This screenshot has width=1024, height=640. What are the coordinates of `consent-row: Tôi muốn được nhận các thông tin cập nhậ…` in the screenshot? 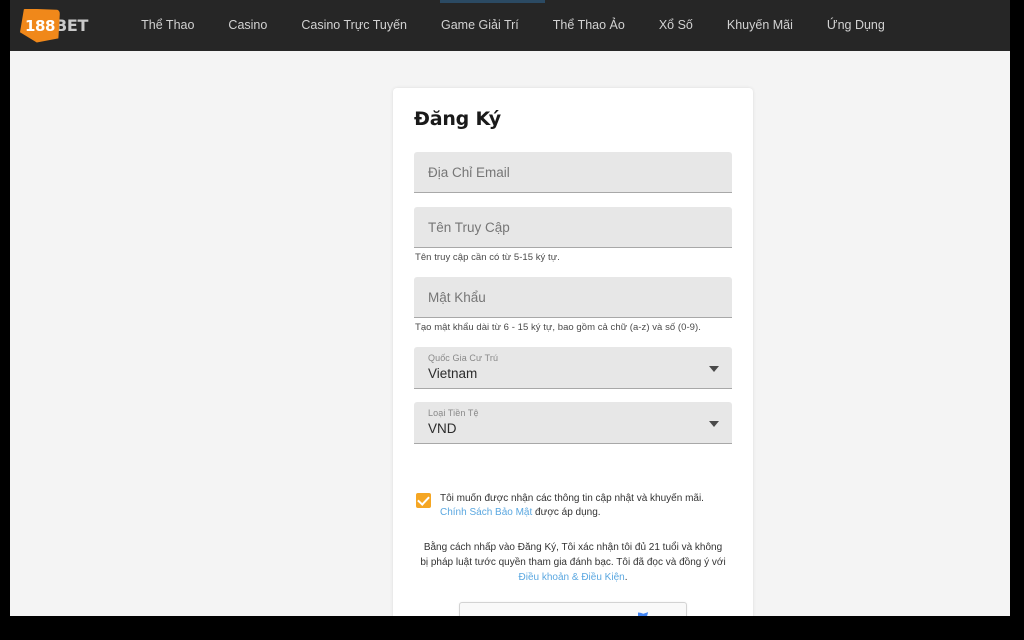 It's located at (573, 506).